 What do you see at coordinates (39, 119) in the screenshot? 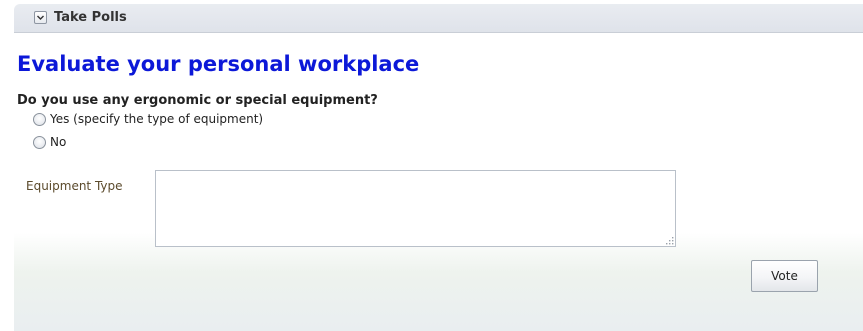
I see `radio-yes` at bounding box center [39, 119].